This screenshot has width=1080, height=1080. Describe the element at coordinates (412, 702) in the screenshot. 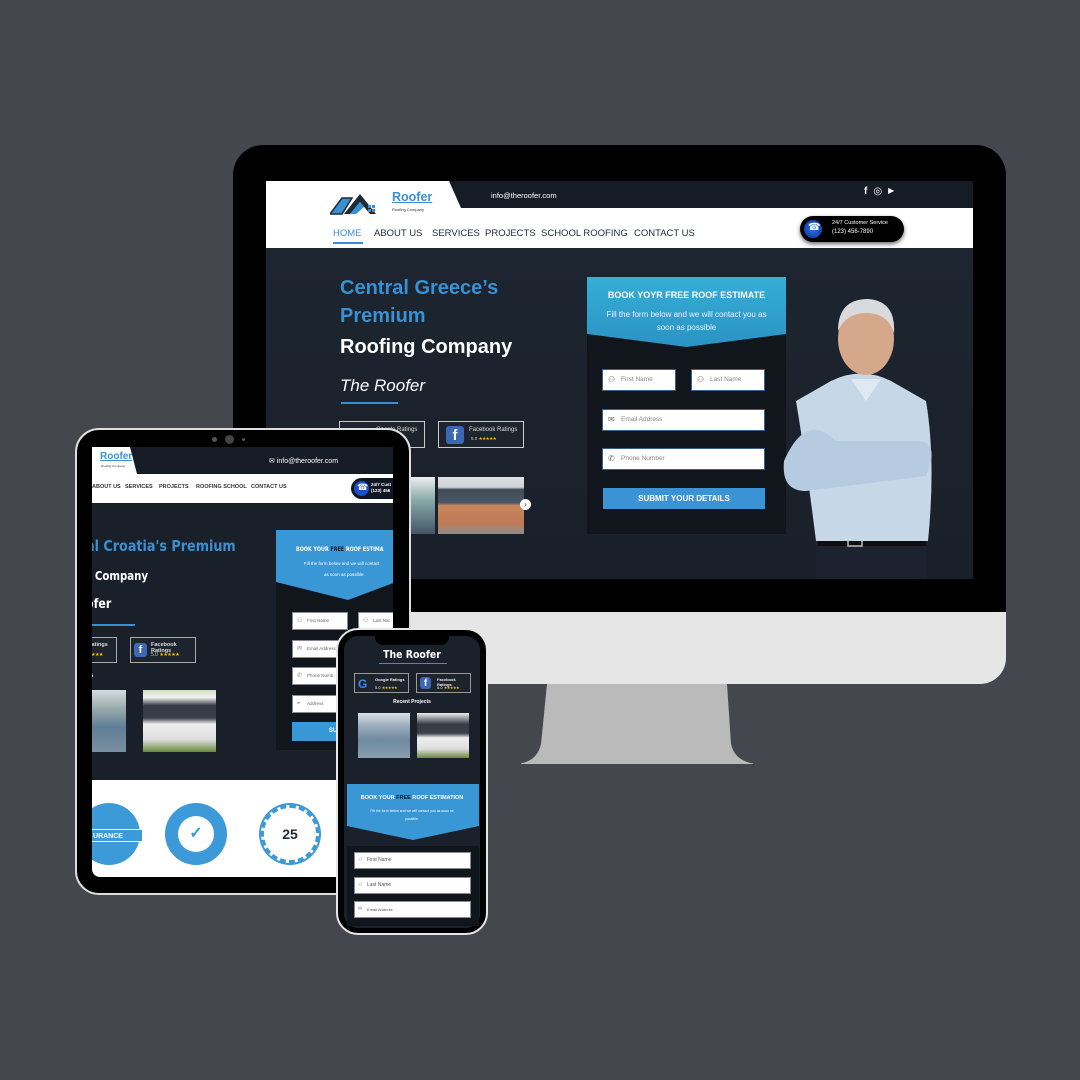

I see `phone-recent-projects-label: Recent Projects` at that location.